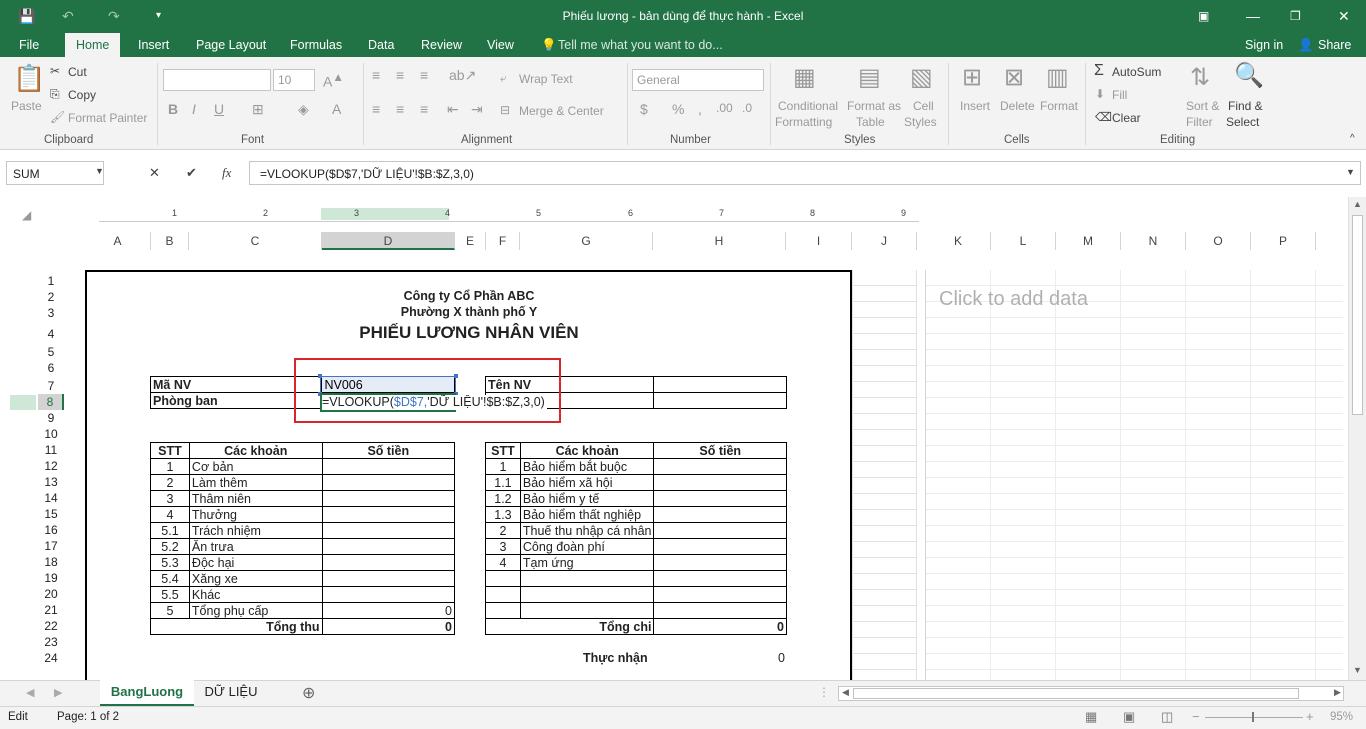  What do you see at coordinates (1334, 45) in the screenshot?
I see `share-button: Share` at bounding box center [1334, 45].